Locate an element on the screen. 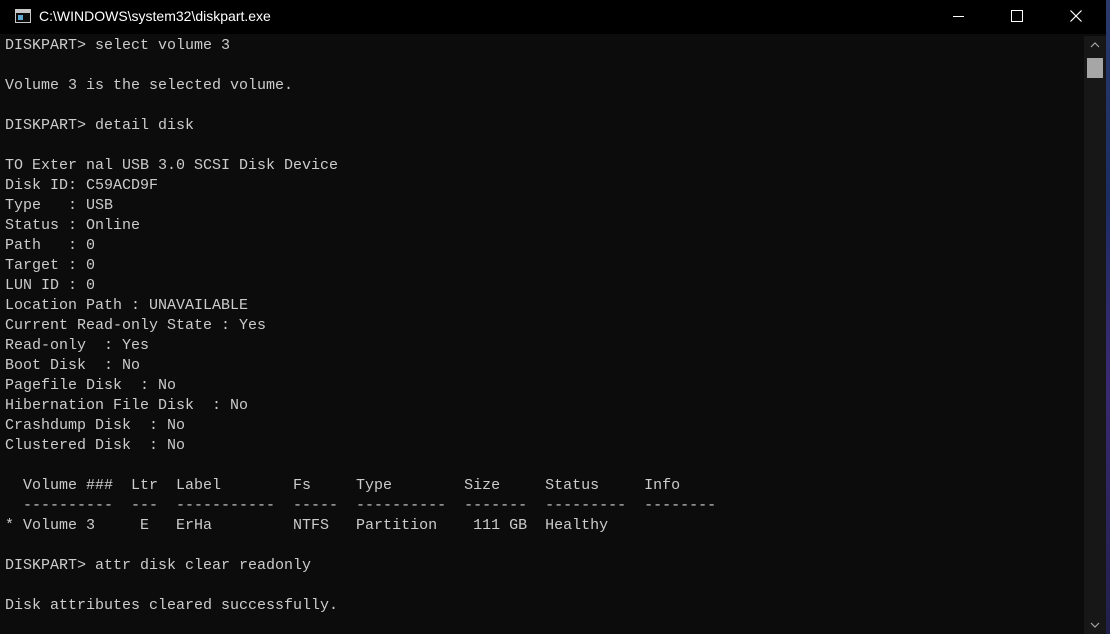  console-app-icon is located at coordinates (23, 16).